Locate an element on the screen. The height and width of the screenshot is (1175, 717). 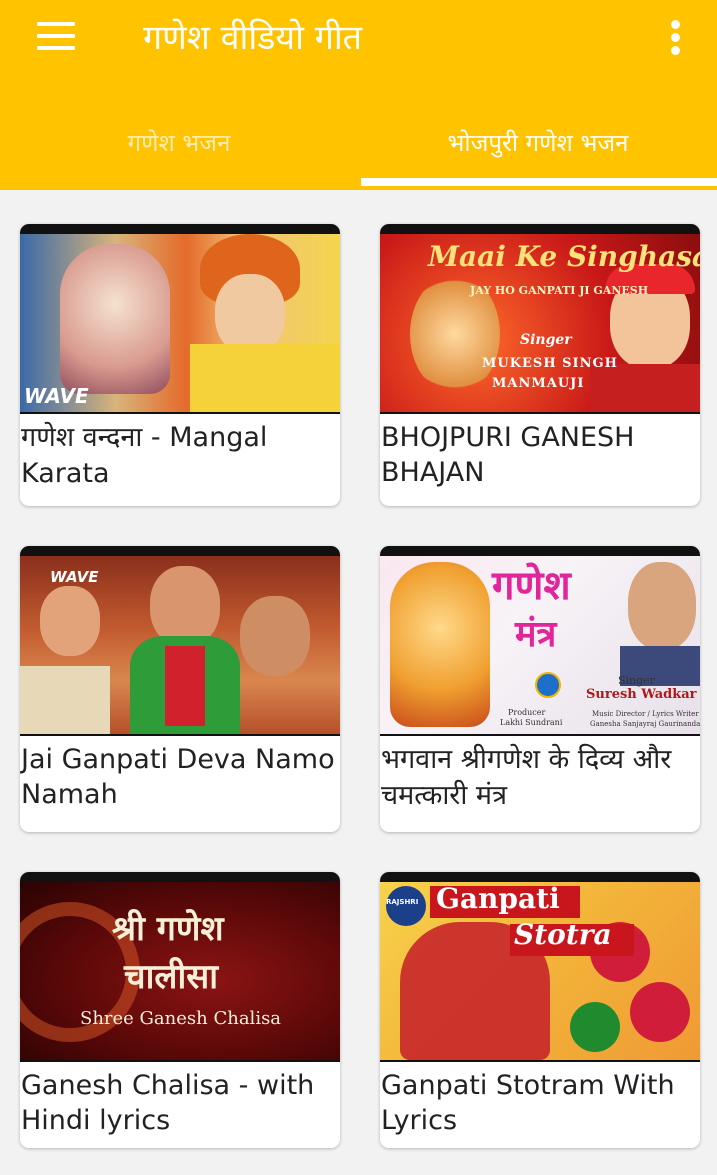
app-title: गणेश वीडियो गीत is located at coordinates (253, 38).